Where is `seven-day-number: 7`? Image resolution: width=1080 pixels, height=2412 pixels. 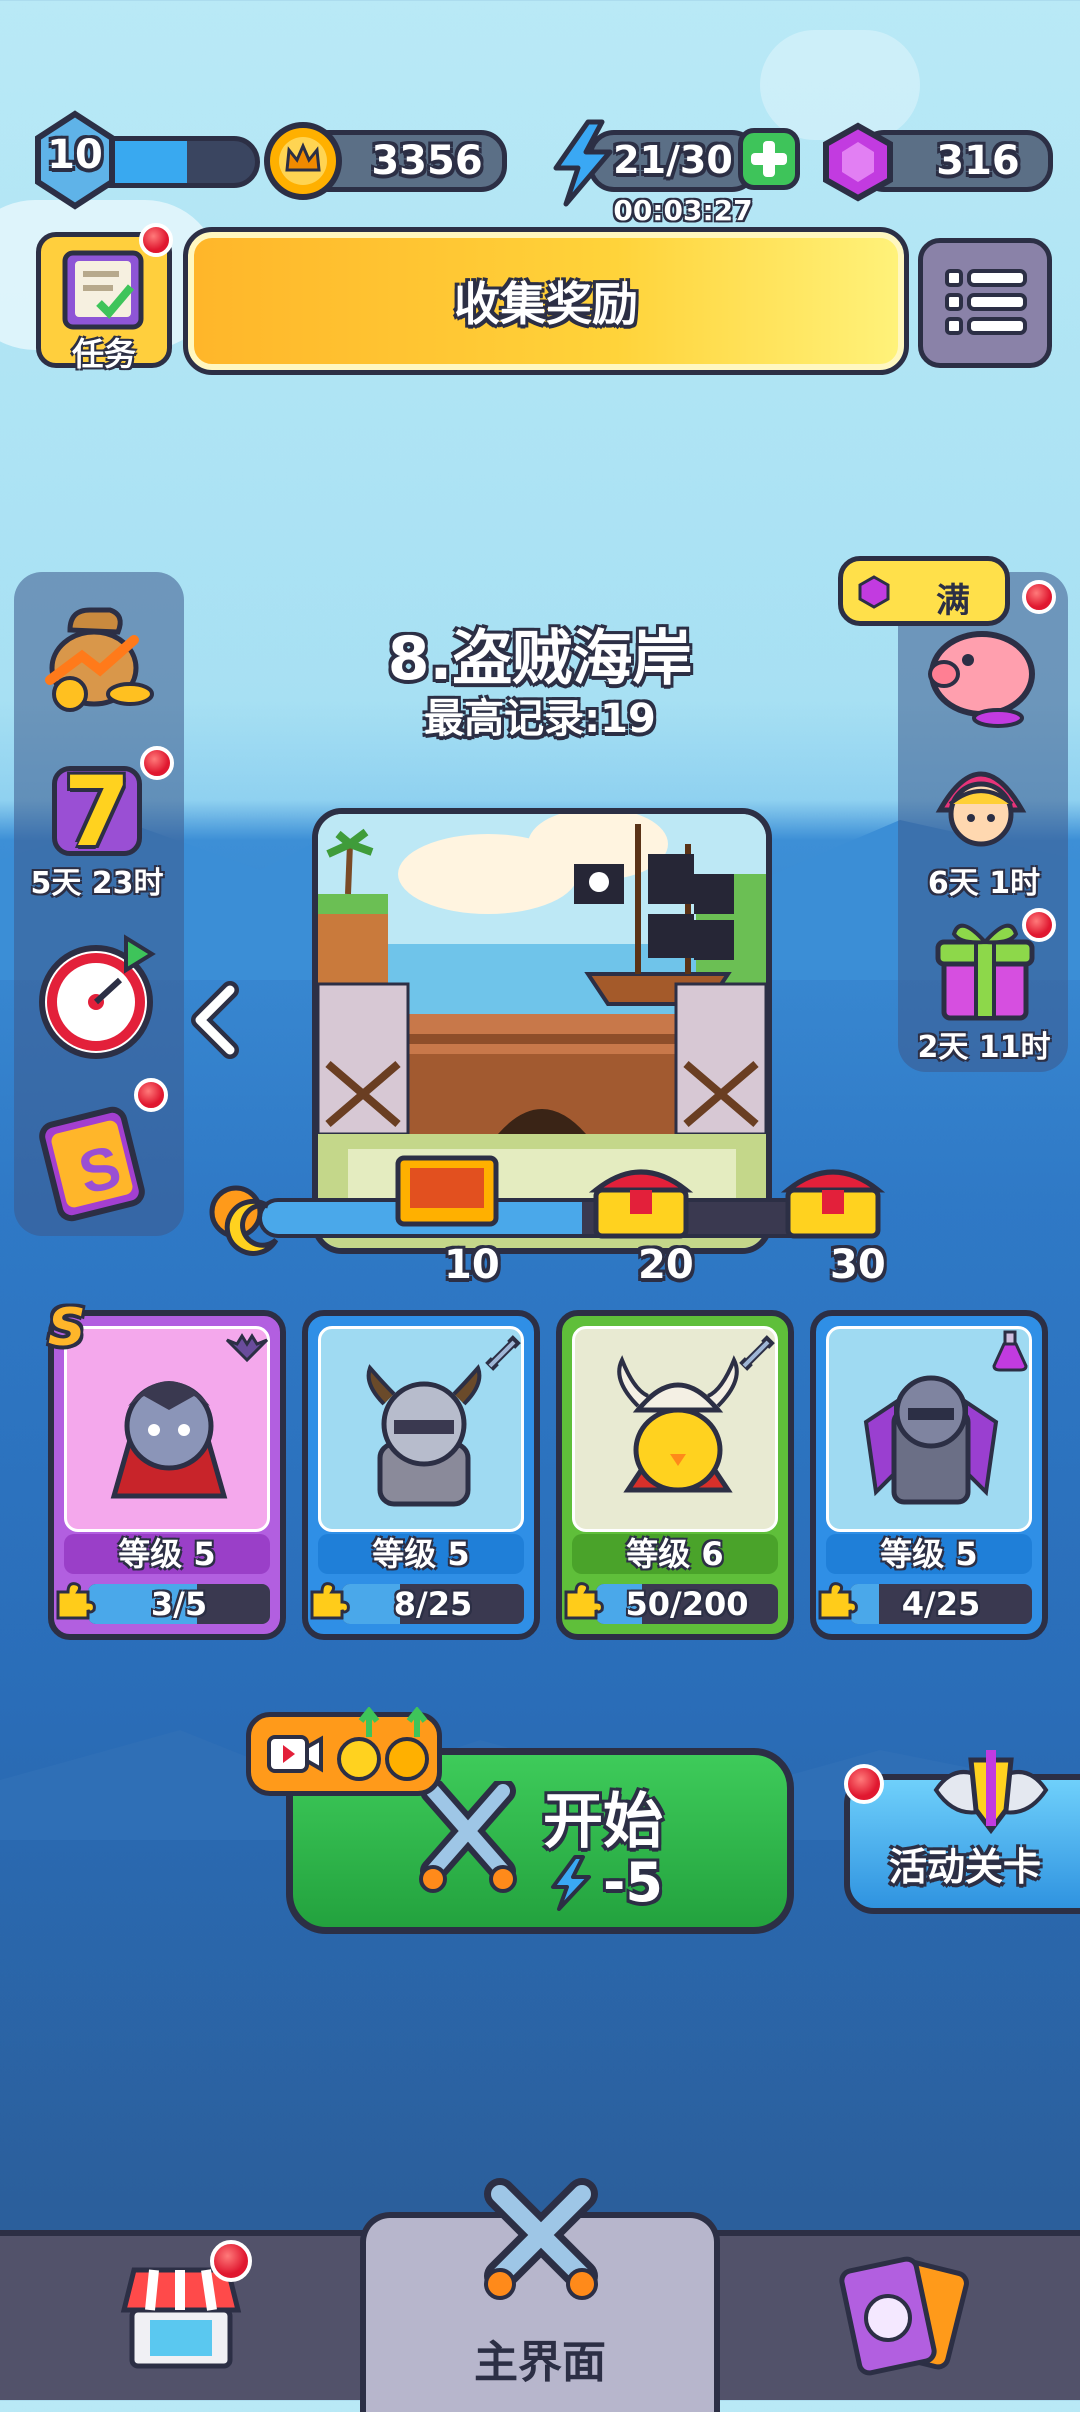
seven-day-number: 7 is located at coordinates (97, 812).